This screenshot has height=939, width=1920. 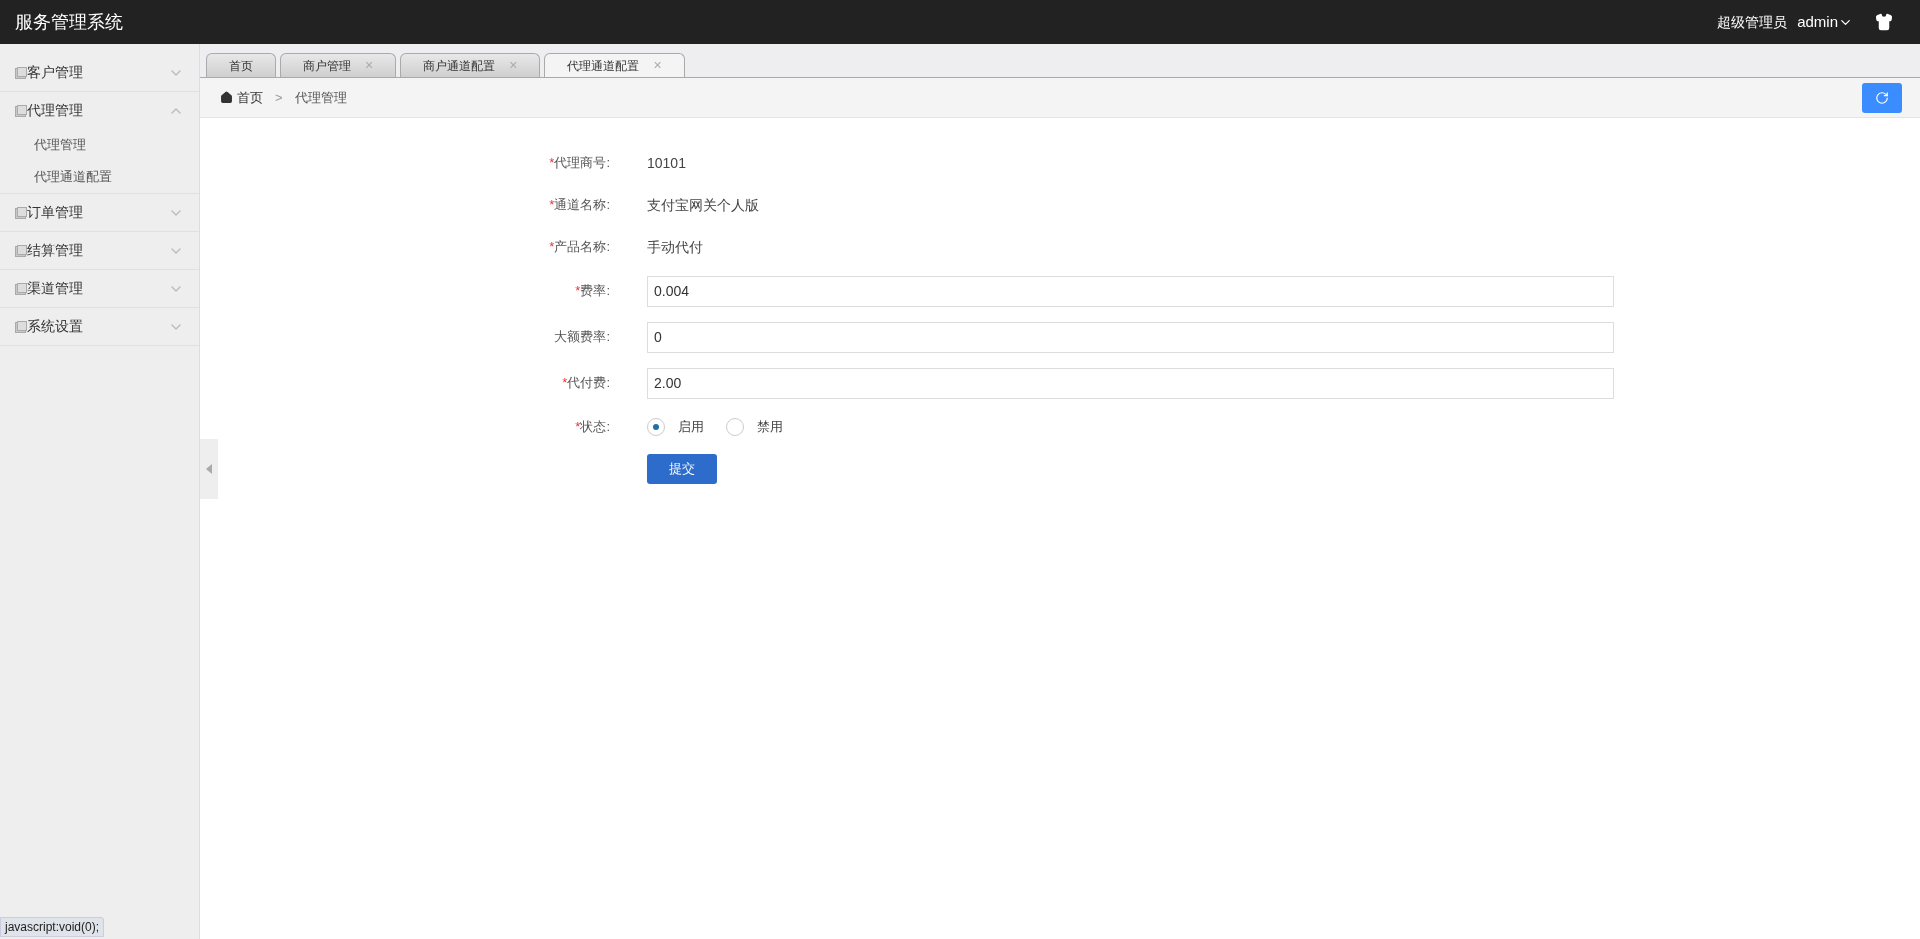 I want to click on field-label: *代理商号:, so click(x=579, y=163).